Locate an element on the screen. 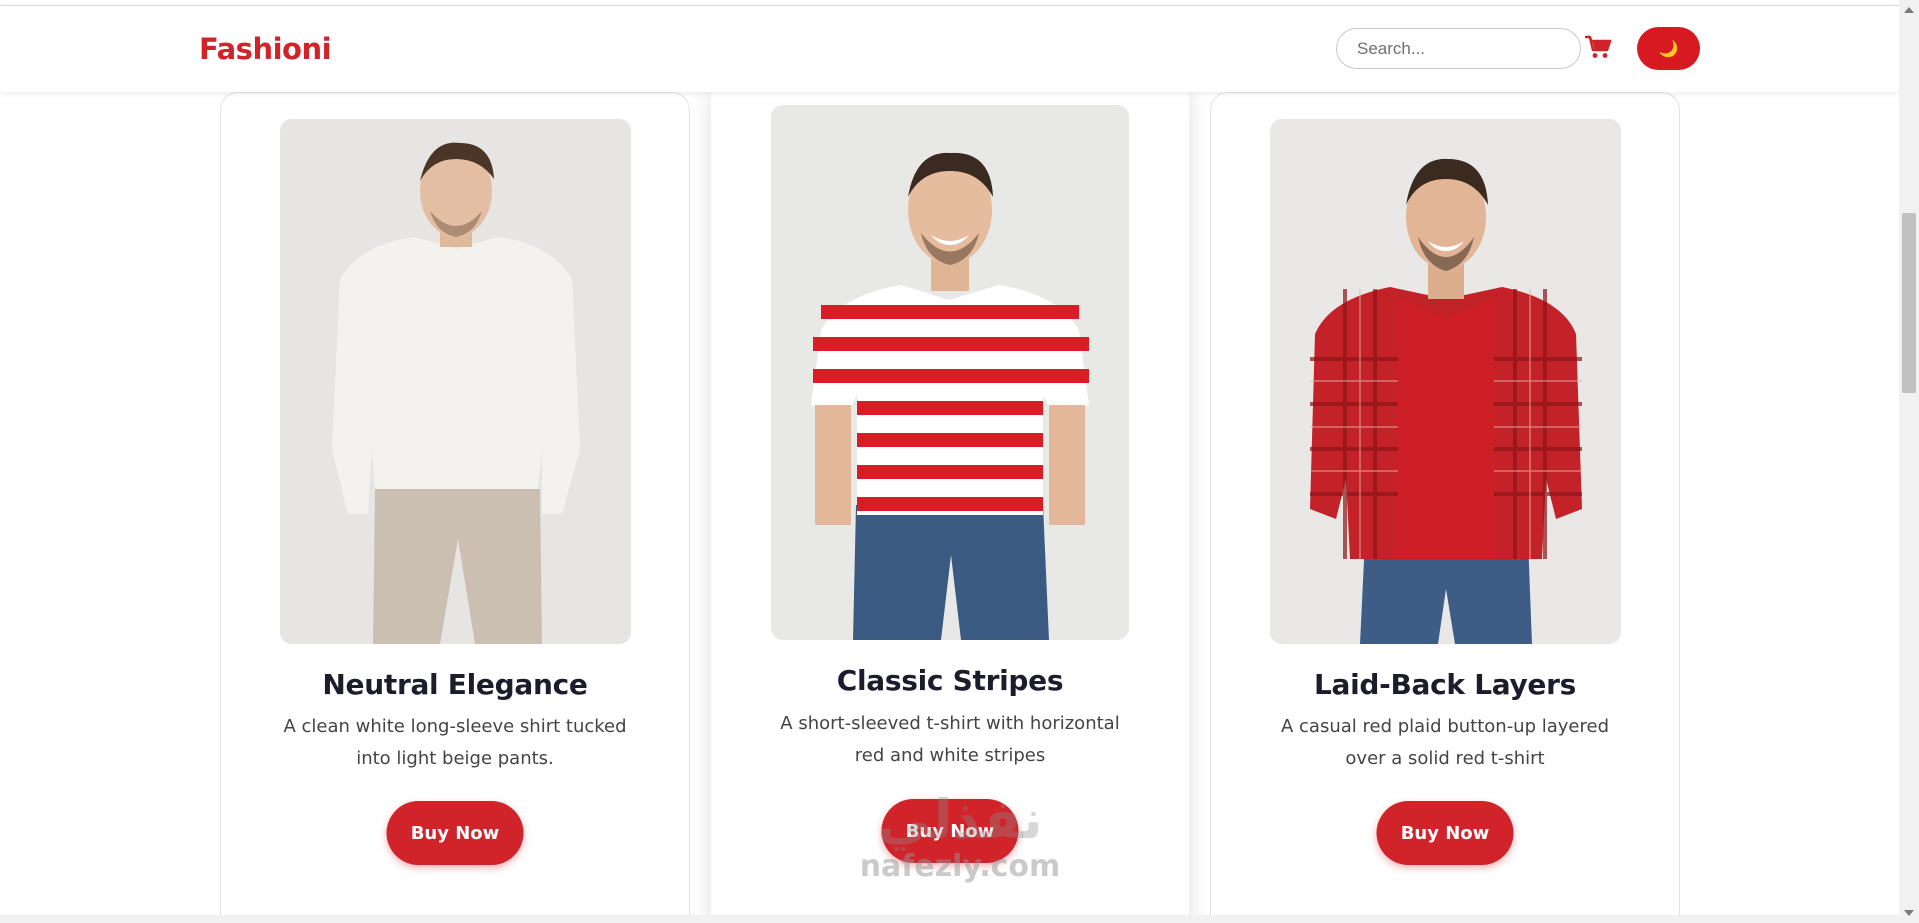 The image size is (1919, 923). product-title: Classic Stripes is located at coordinates (950, 680).